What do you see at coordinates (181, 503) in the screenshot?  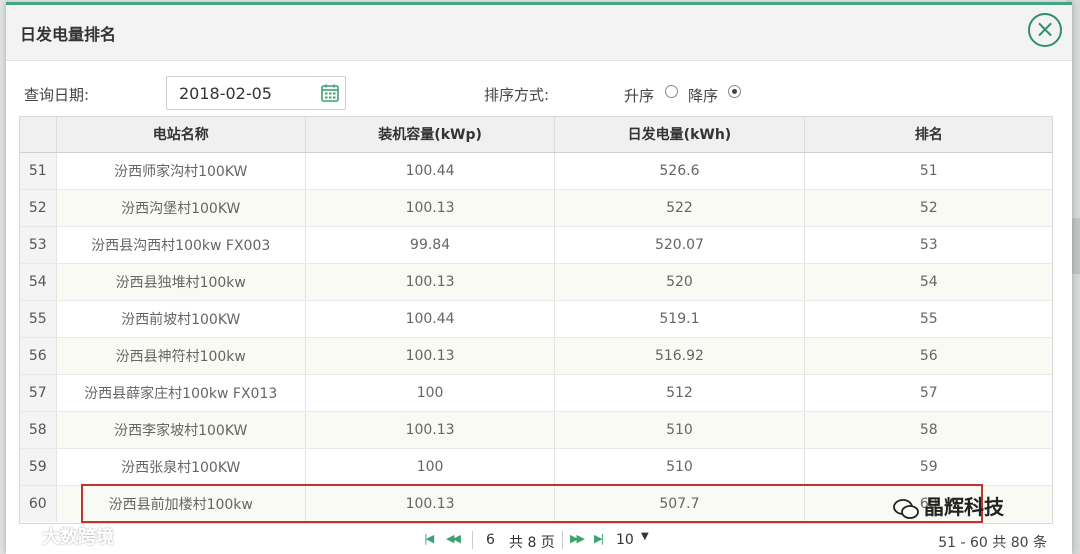 I see `station-name-cell: 汾西县前加楼村100kw` at bounding box center [181, 503].